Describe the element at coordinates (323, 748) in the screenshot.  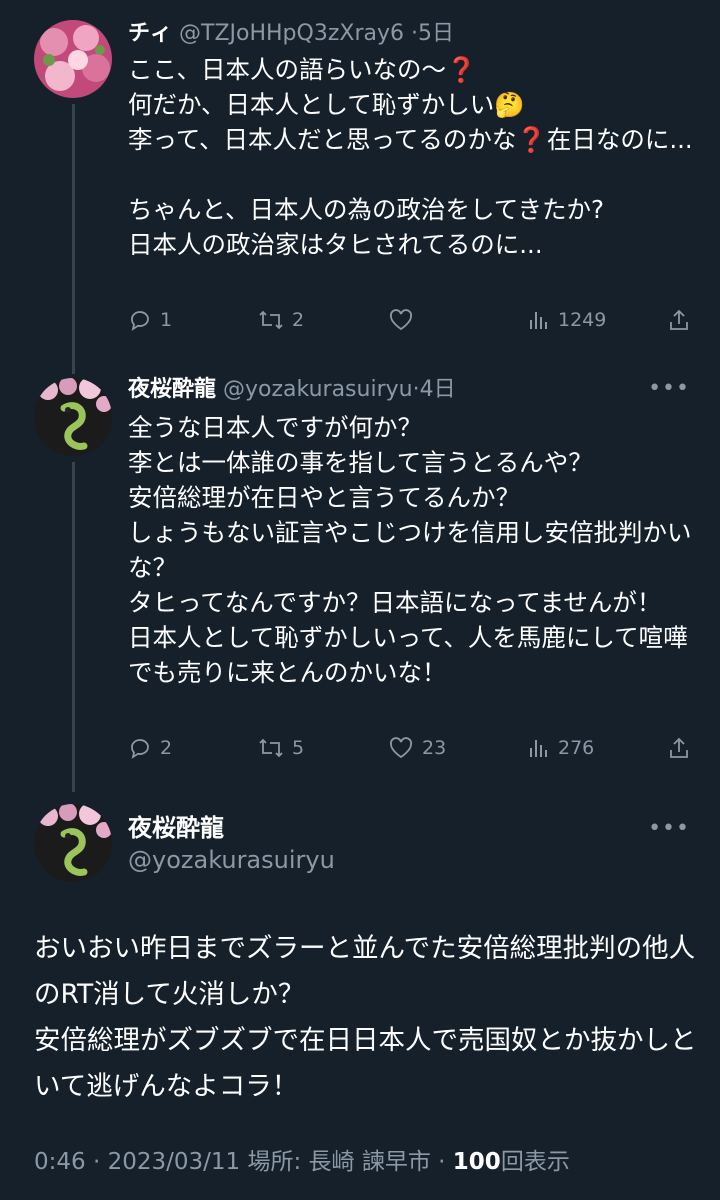
I see `retweet-button: 5` at that location.